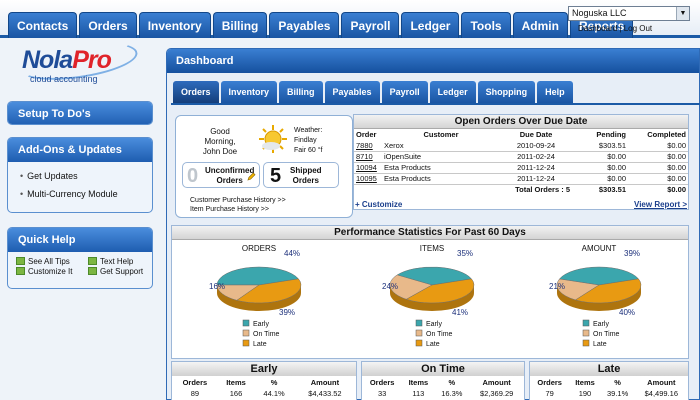 Image resolution: width=700 pixels, height=400 pixels. I want to click on table-row: 89 166 44.1% $4,433.52, so click(264, 393).